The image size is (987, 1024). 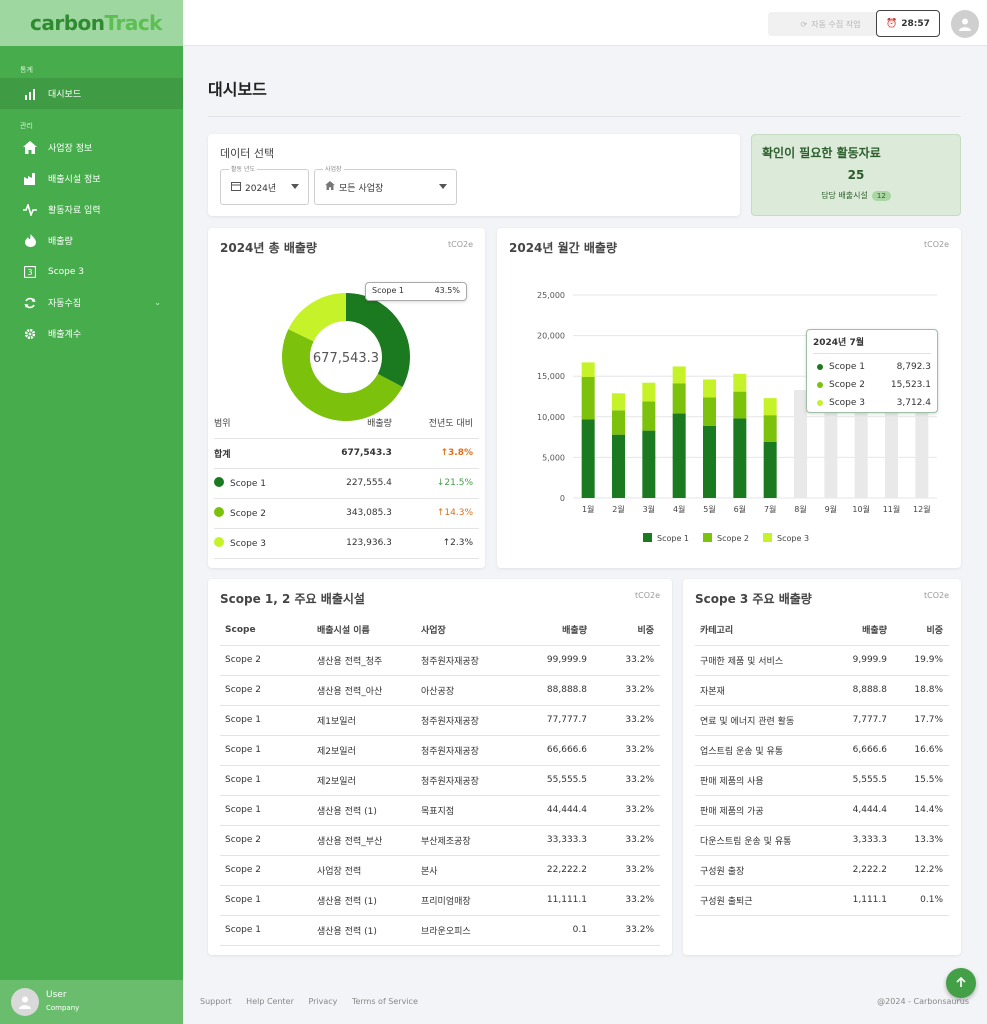 I want to click on facility-name-cell: 생산용 전력_부산, so click(x=369, y=840).